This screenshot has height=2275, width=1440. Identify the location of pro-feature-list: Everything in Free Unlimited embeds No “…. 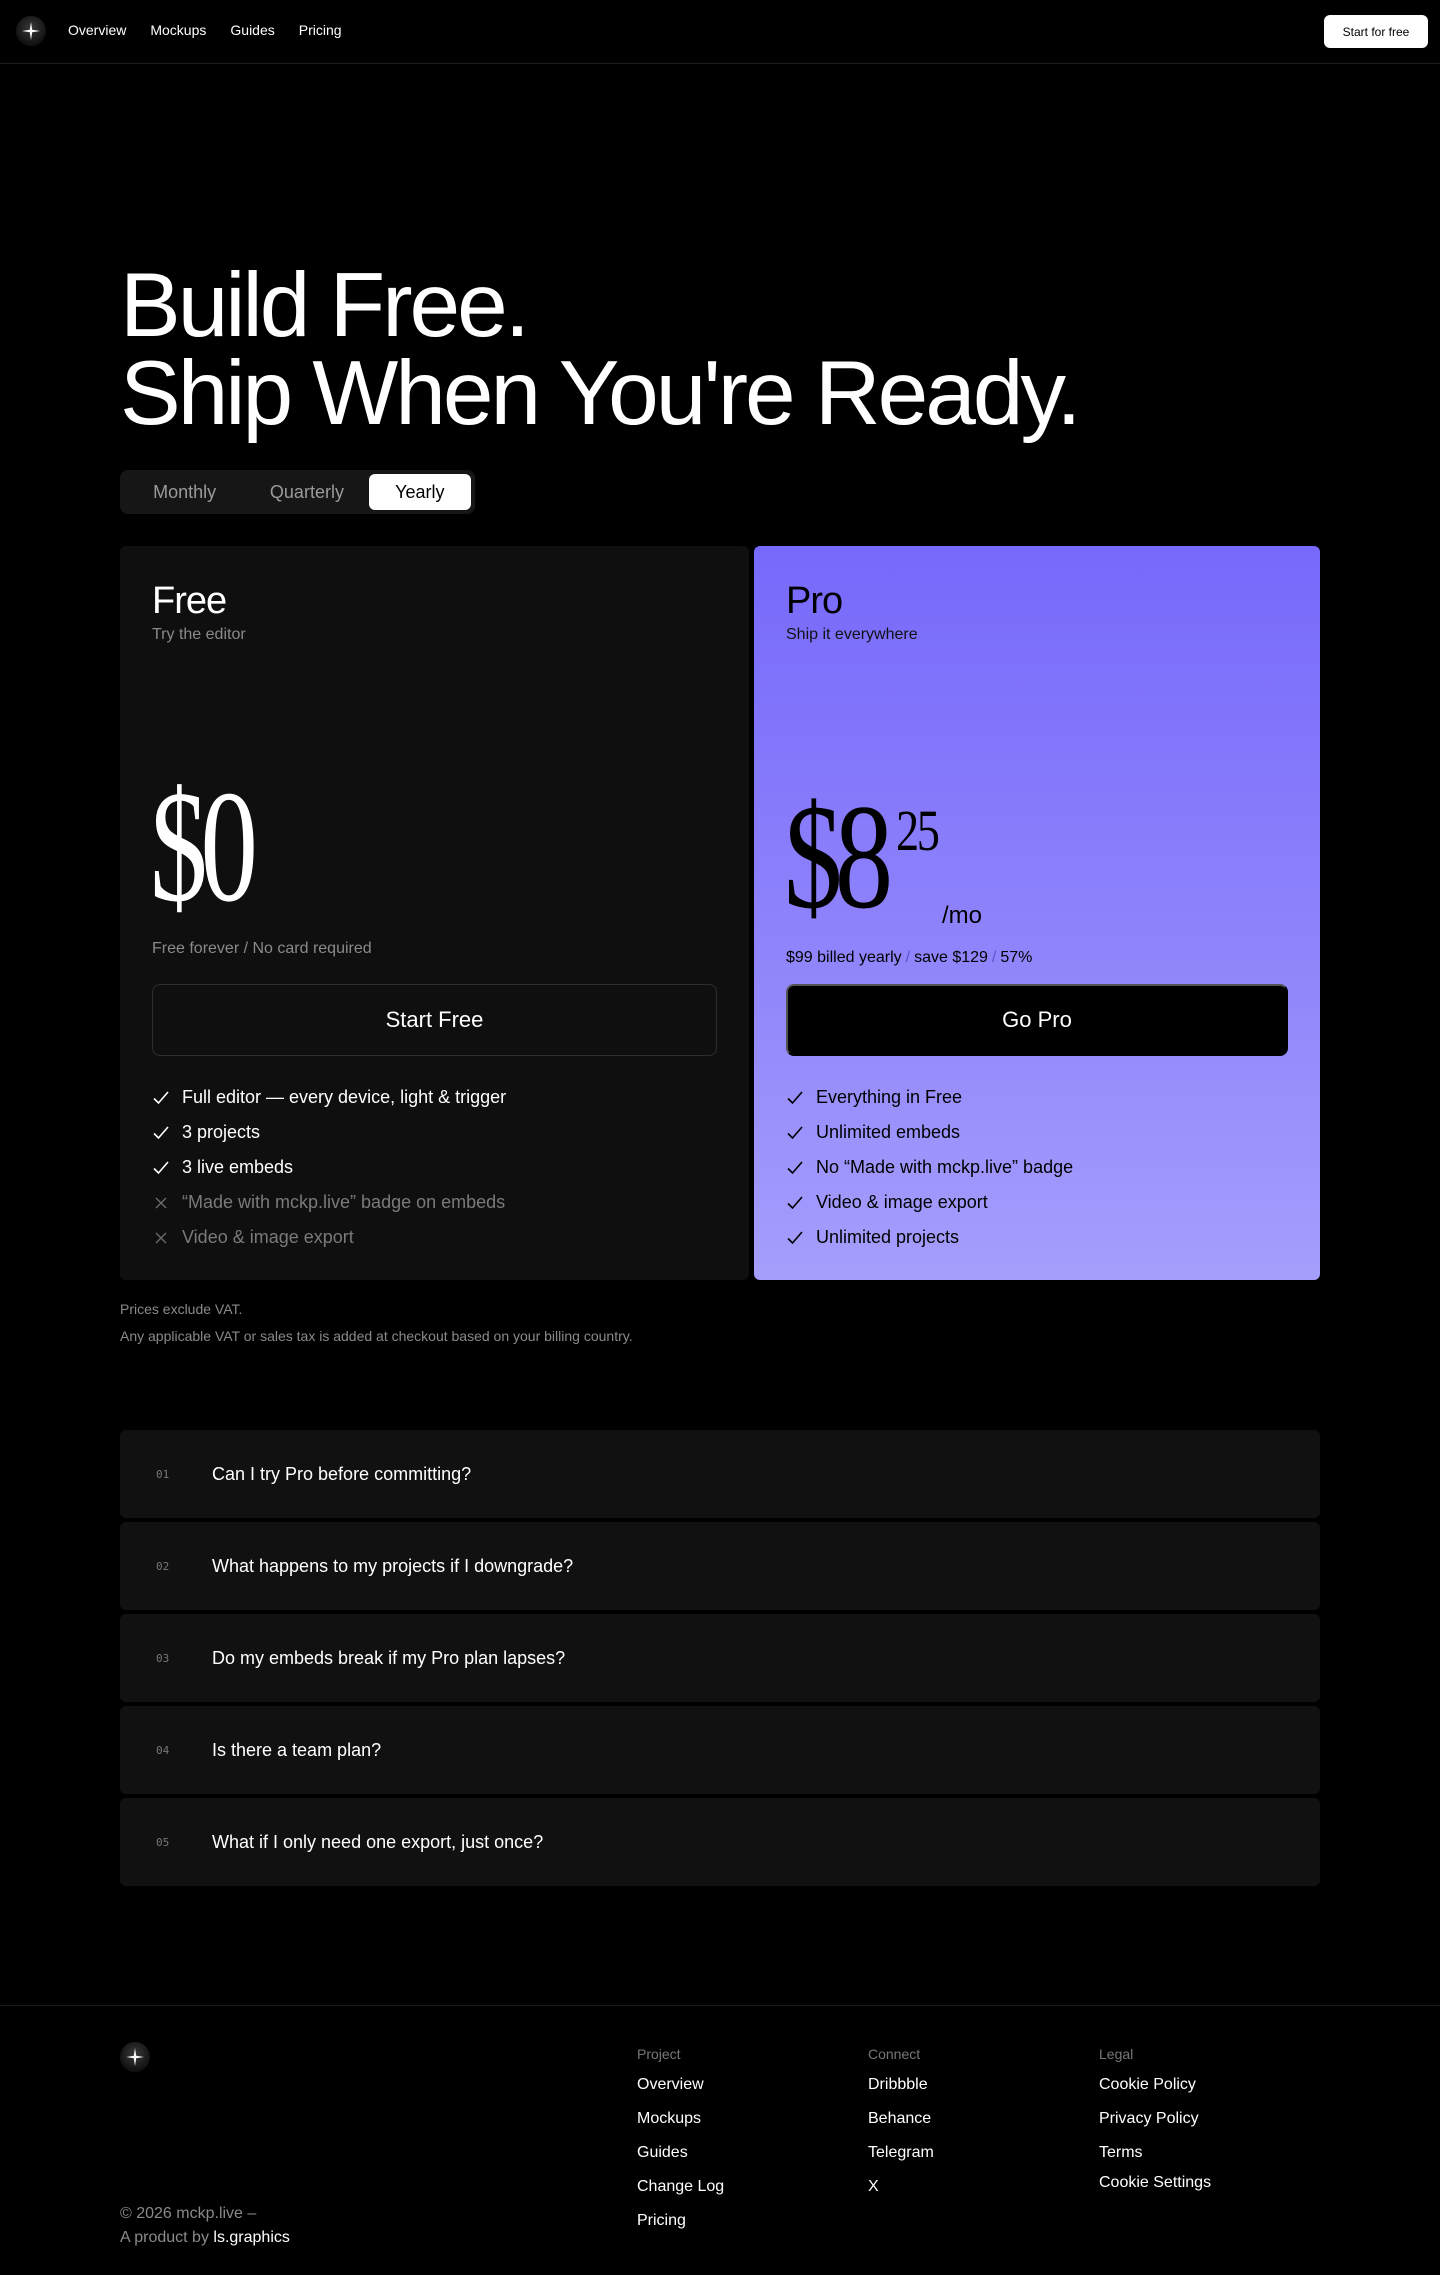
(929, 1167).